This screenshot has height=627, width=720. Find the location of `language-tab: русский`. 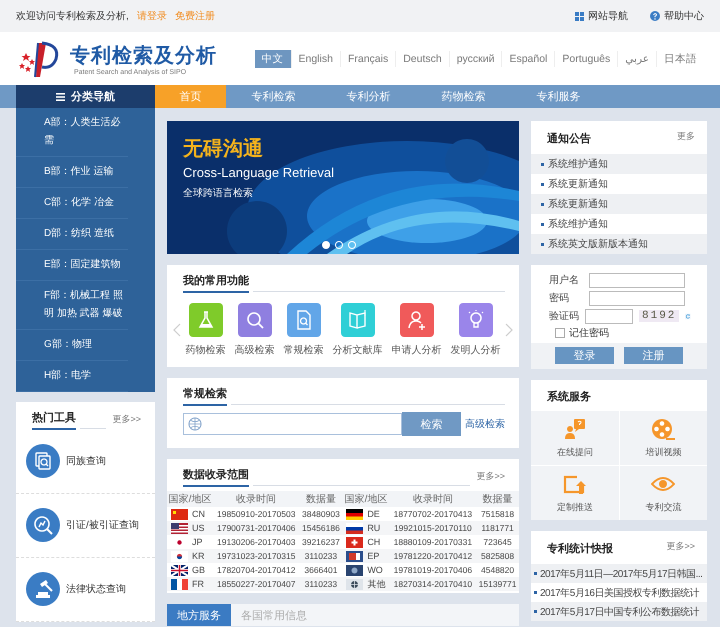

language-tab: русский is located at coordinates (476, 58).